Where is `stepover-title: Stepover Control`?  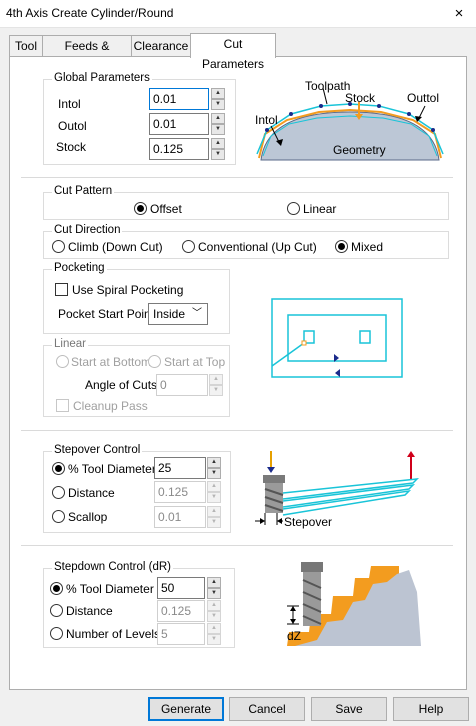 stepover-title: Stepover Control is located at coordinates (97, 450).